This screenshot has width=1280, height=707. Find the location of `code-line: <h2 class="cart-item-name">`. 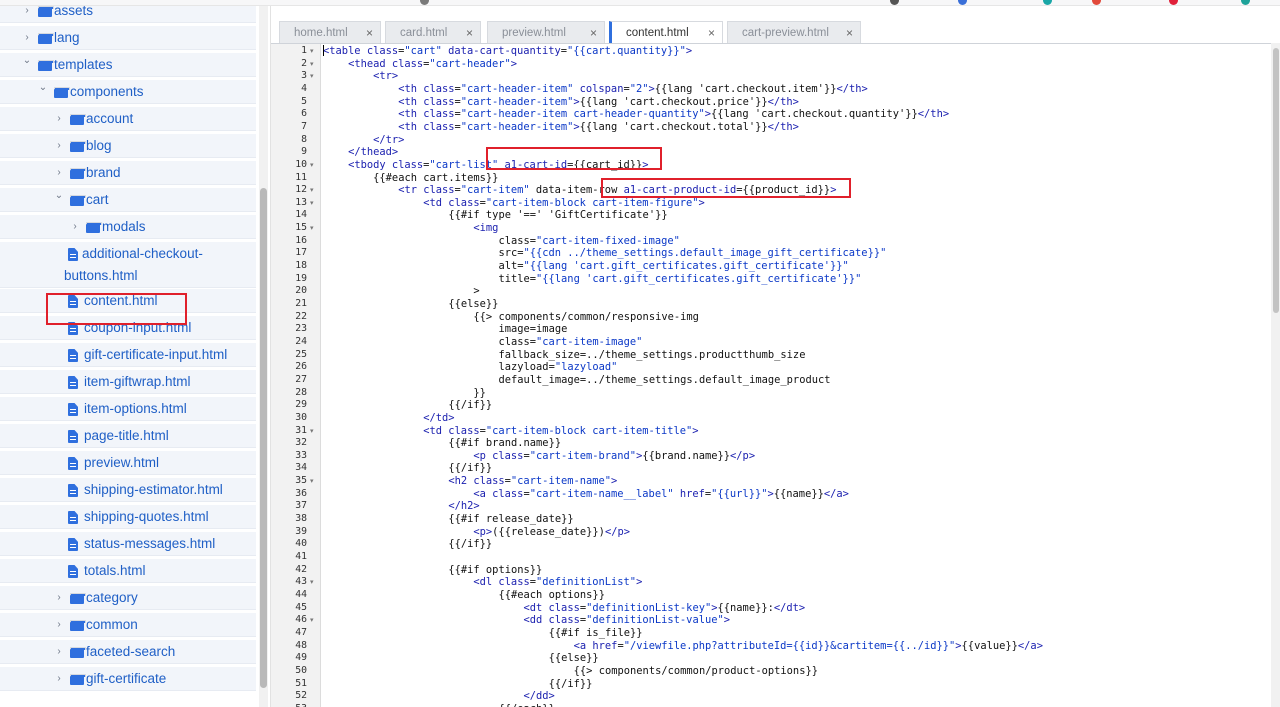

code-line: <h2 class="cart-item-name"> is located at coordinates (470, 481).